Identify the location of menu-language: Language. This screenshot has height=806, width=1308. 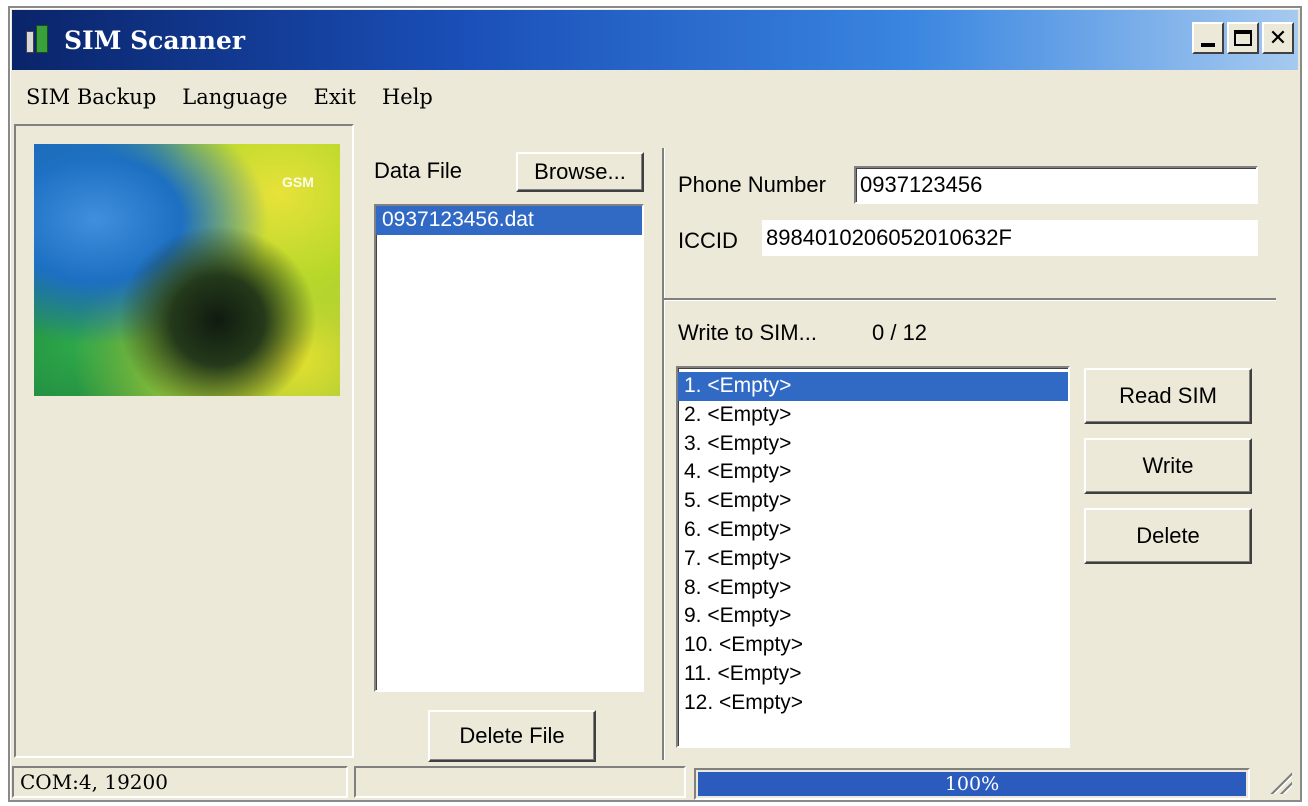
(234, 97).